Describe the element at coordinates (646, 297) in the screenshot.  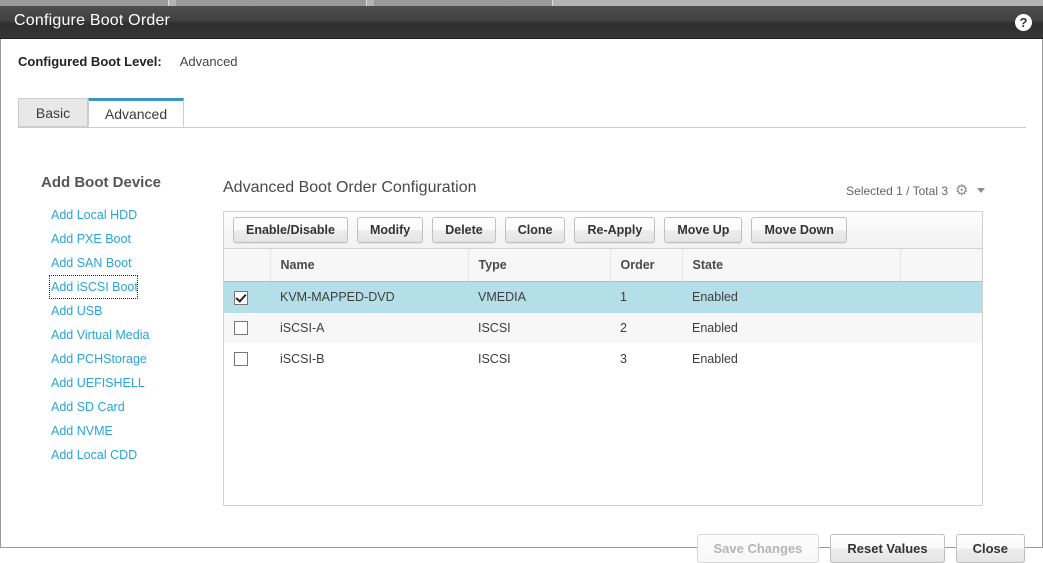
I see `cell-order: 1` at that location.